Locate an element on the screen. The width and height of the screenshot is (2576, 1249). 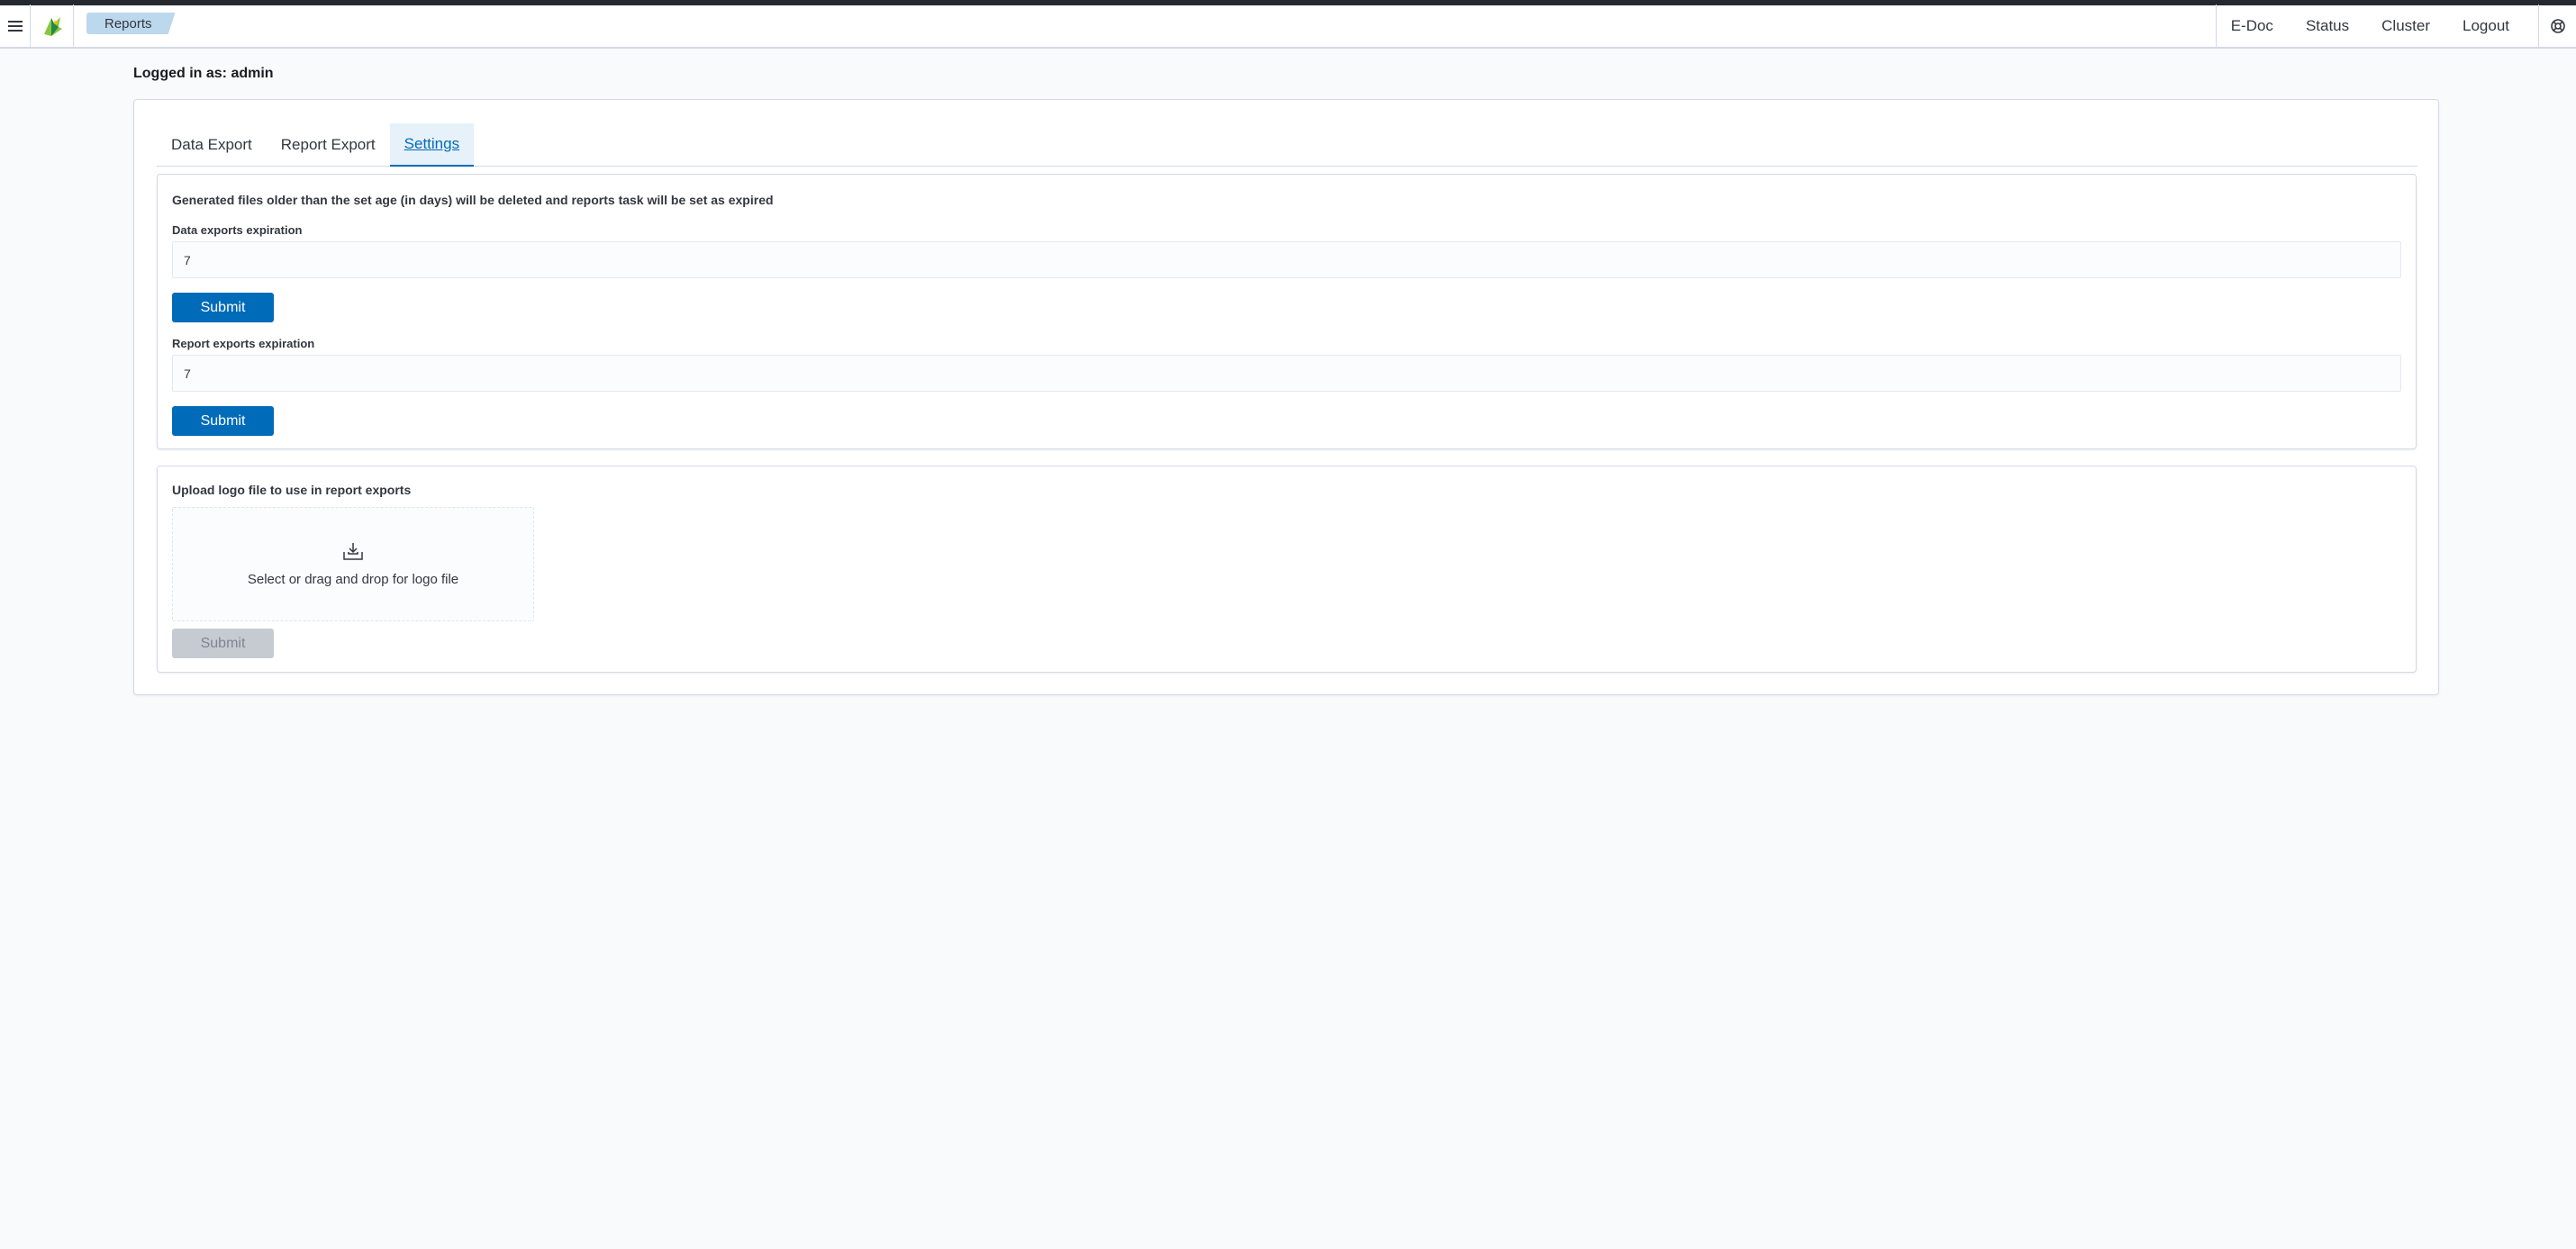
nav-logout: Logout is located at coordinates (2486, 26).